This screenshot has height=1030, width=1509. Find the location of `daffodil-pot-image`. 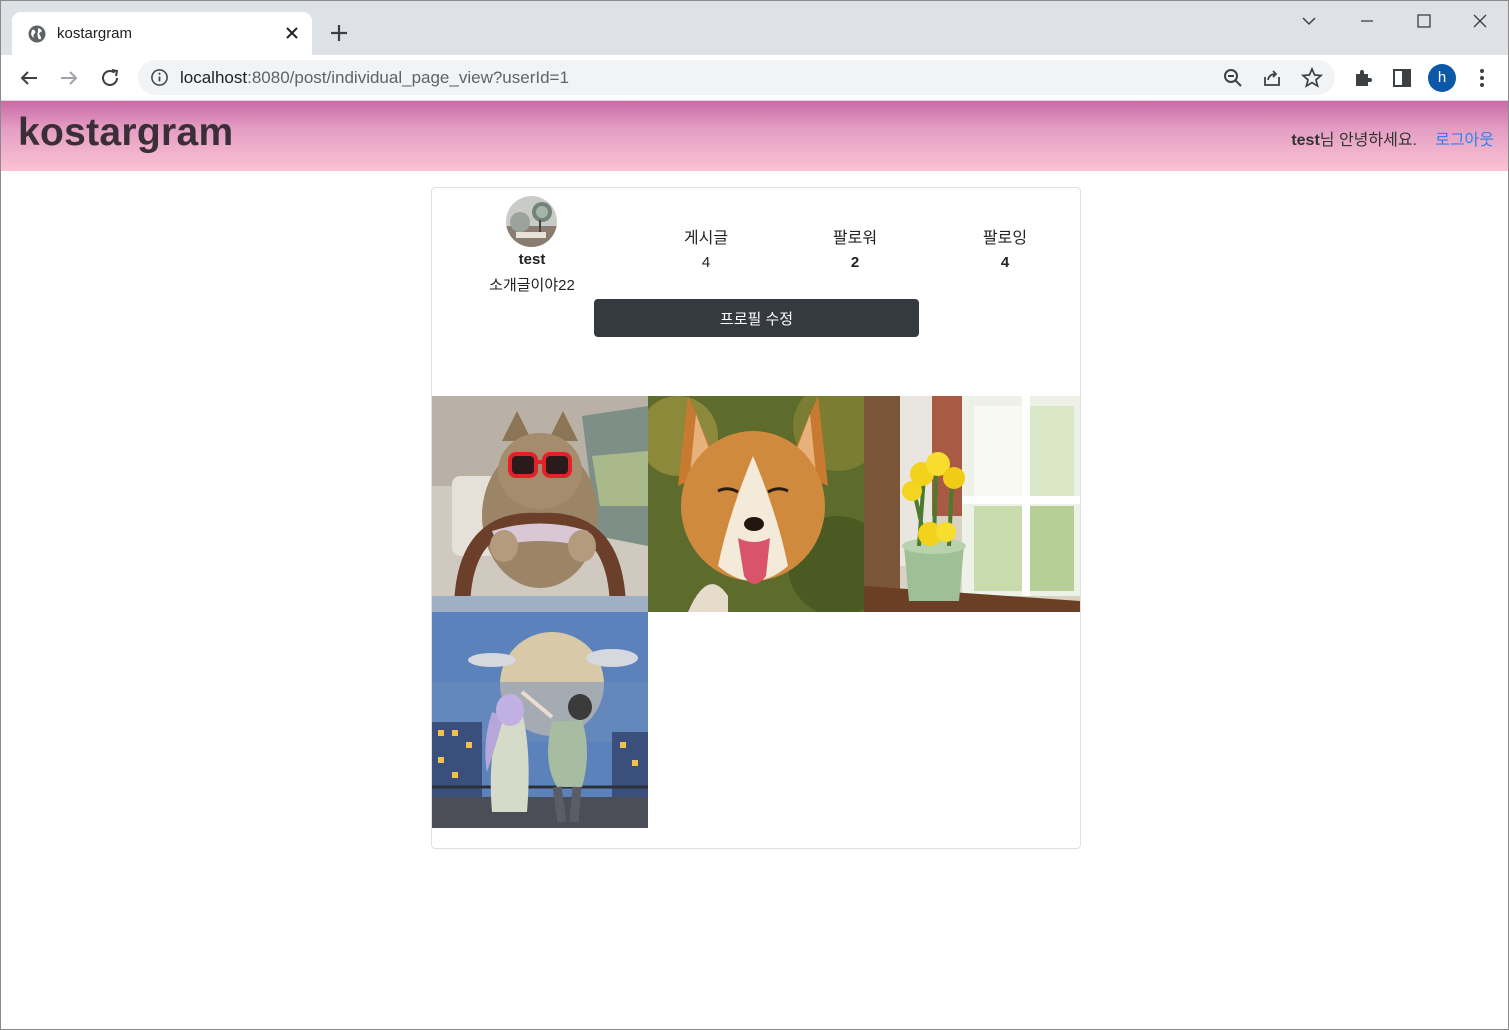

daffodil-pot-image is located at coordinates (972, 504).